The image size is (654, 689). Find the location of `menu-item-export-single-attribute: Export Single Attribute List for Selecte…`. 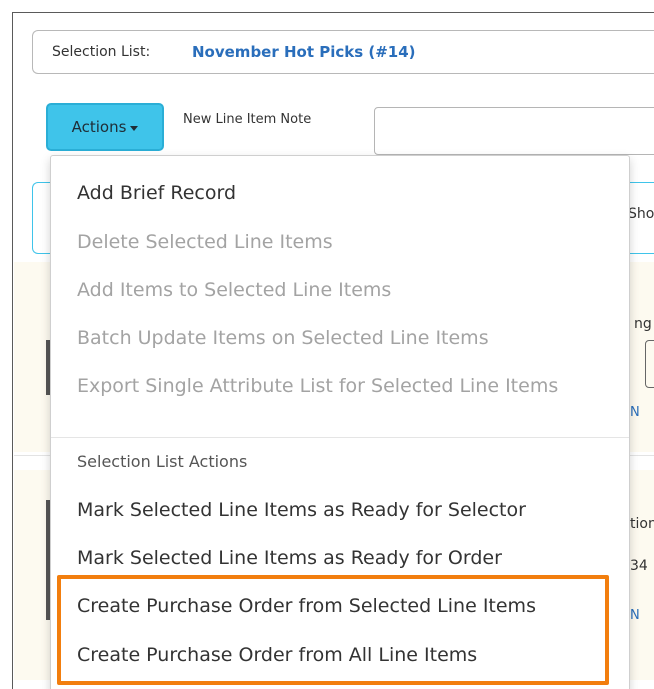

menu-item-export-single-attribute: Export Single Attribute List for Selecte… is located at coordinates (318, 386).